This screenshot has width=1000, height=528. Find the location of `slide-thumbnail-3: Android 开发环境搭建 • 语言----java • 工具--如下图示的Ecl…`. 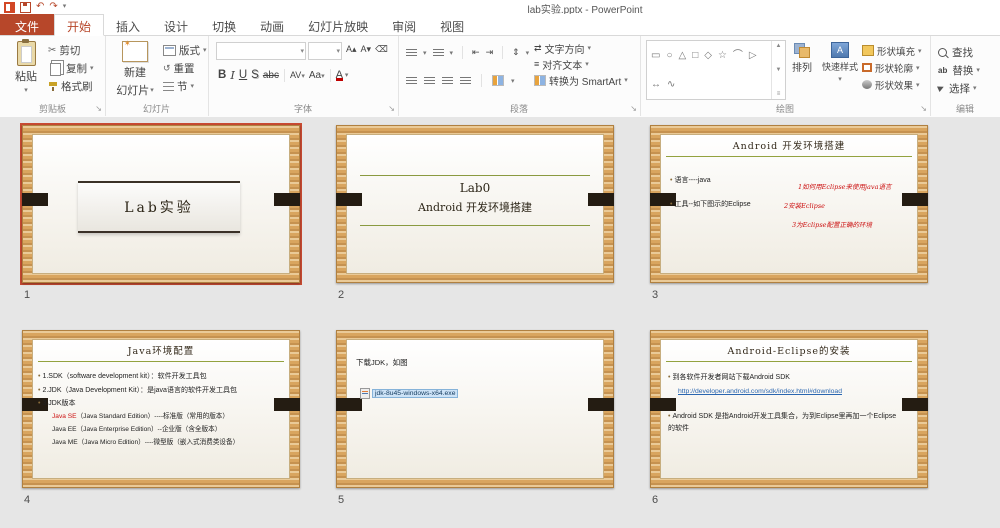

slide-thumbnail-3: Android 开发环境搭建 • 语言----java • 工具--如下图示的Ecl… is located at coordinates (789, 204).